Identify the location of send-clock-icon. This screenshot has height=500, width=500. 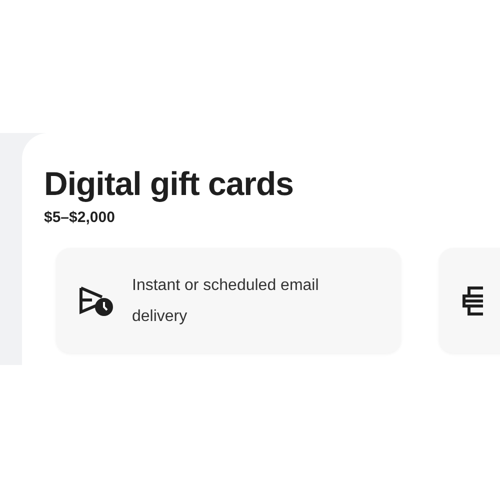
(96, 300).